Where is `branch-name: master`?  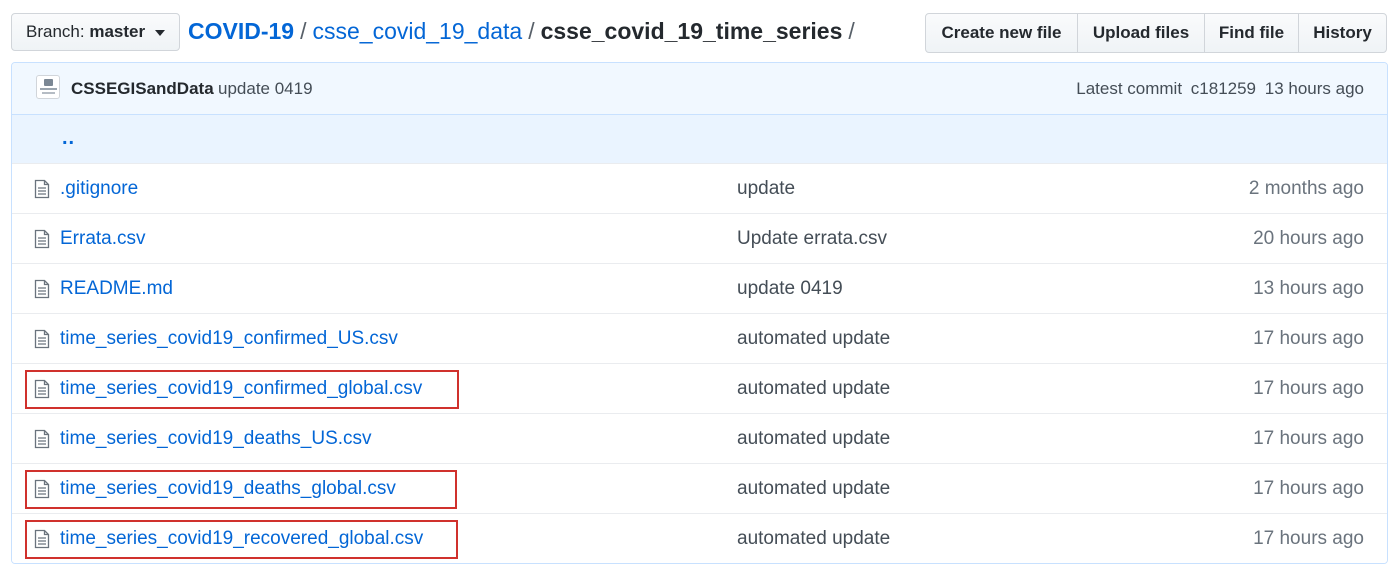 branch-name: master is located at coordinates (117, 31).